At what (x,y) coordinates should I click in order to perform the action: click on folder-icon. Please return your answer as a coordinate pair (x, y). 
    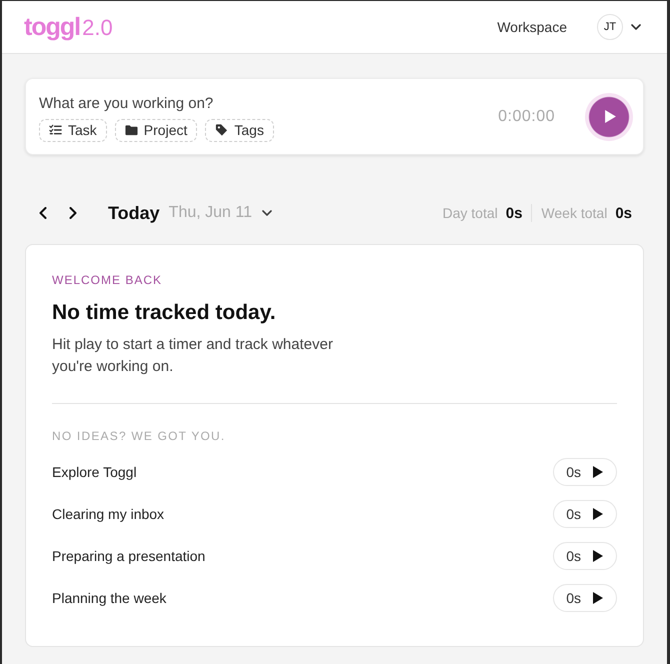
    Looking at the image, I should click on (131, 130).